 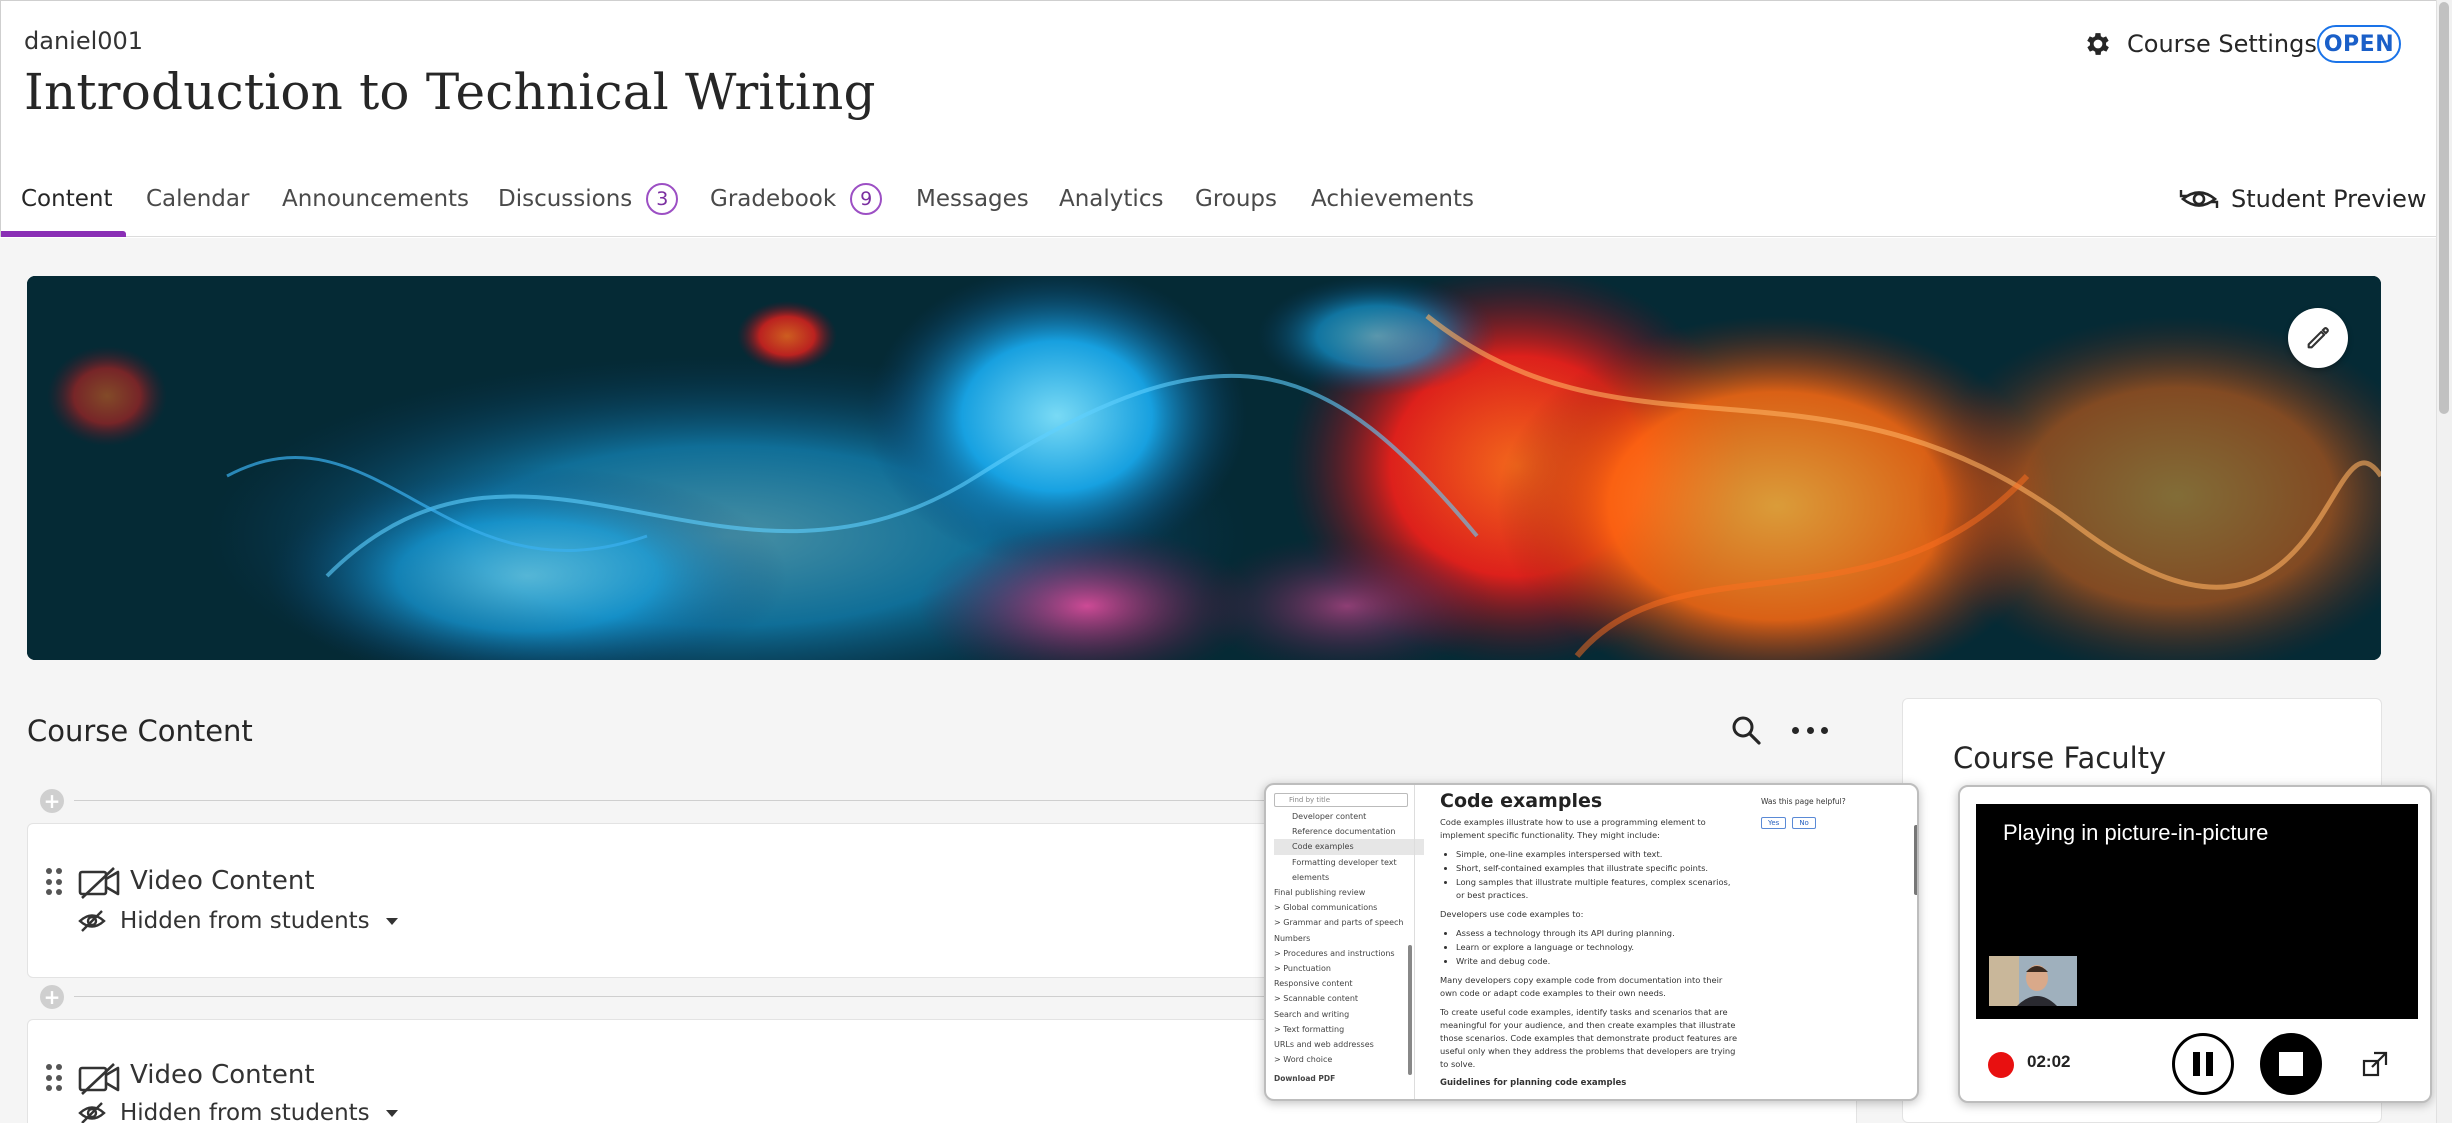 I want to click on webcam-thumbnail, so click(x=2033, y=981).